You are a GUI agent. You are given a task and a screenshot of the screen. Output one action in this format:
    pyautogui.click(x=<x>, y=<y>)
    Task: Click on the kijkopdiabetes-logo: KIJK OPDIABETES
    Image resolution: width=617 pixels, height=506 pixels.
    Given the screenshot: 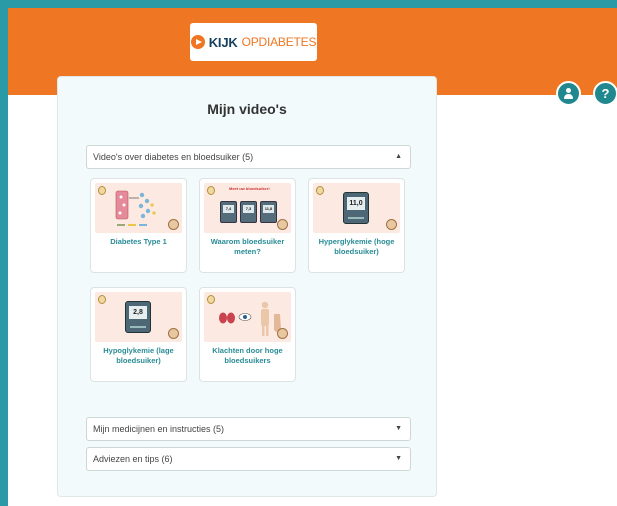 What is the action you would take?
    pyautogui.click(x=253, y=42)
    